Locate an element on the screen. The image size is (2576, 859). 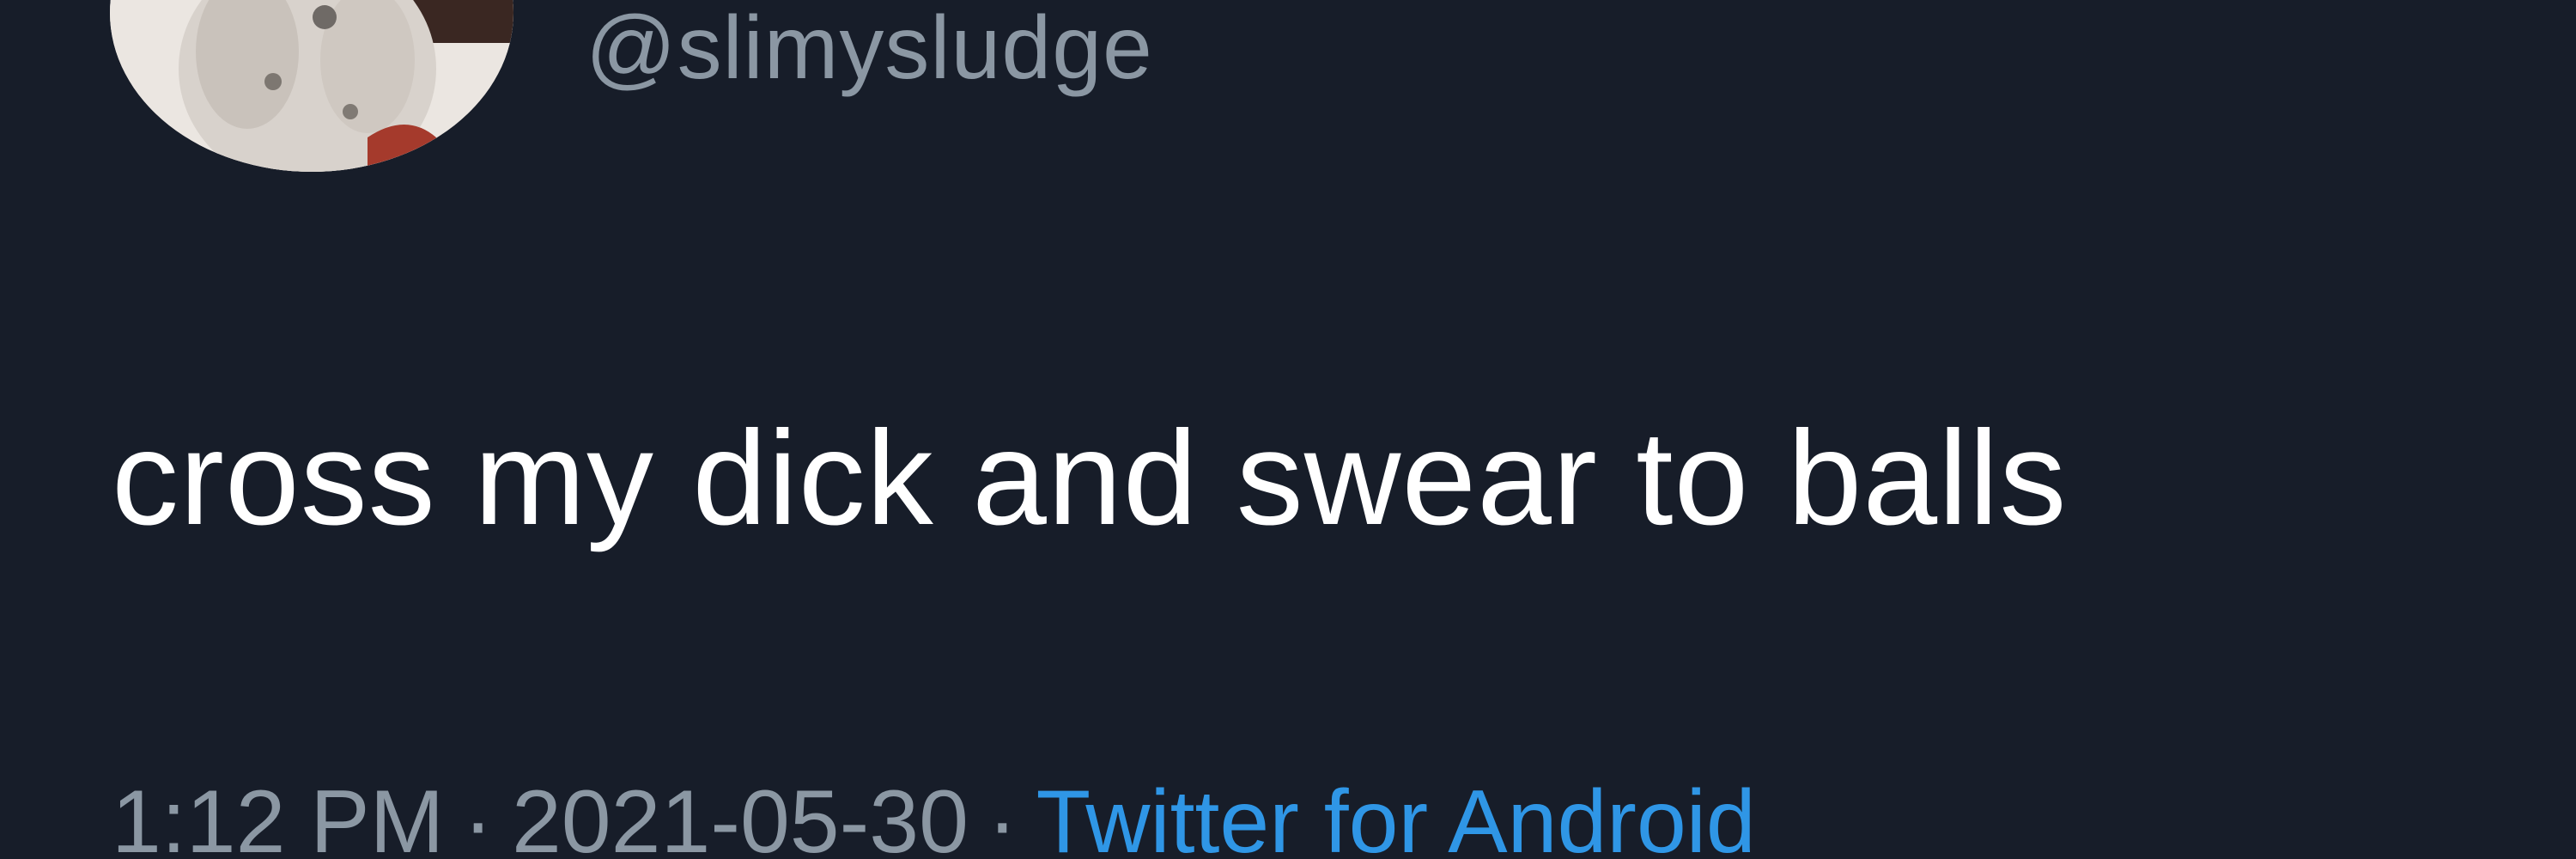
tweet-meta: 1:12 PM · 2021-05-30 · Twitter for Android is located at coordinates (934, 814).